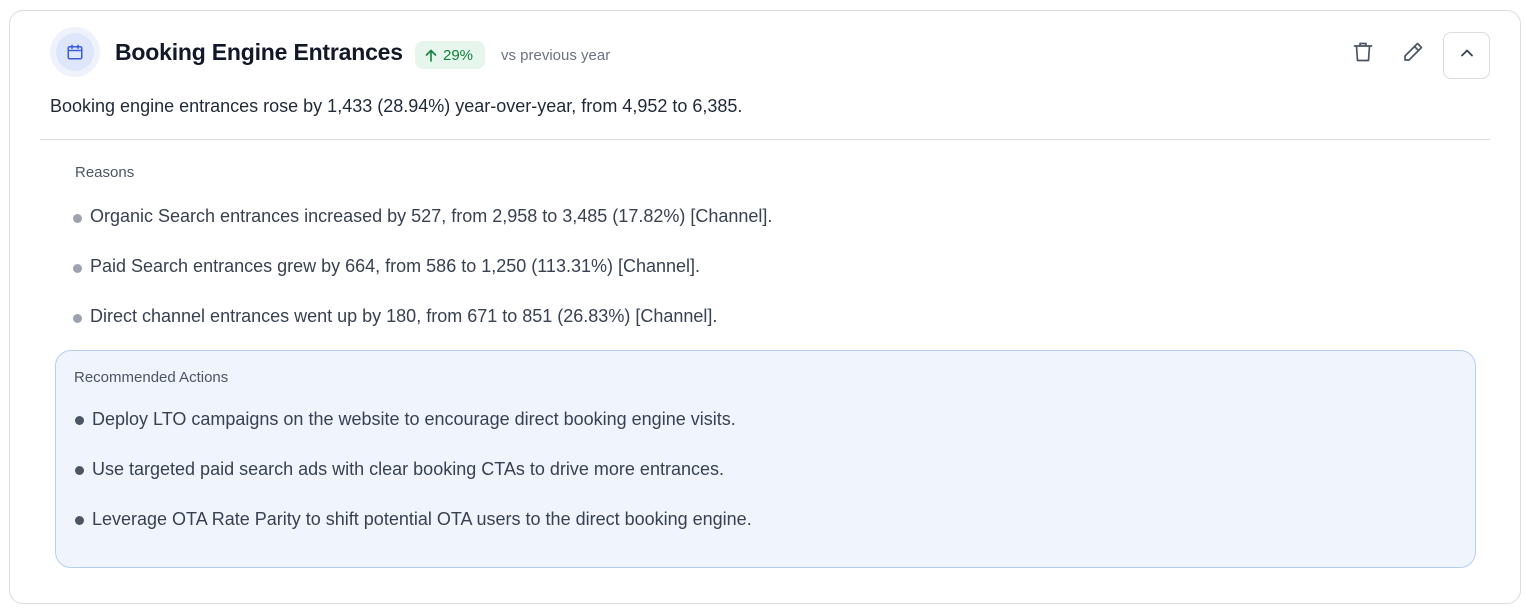  I want to click on calendar-icon, so click(75, 52).